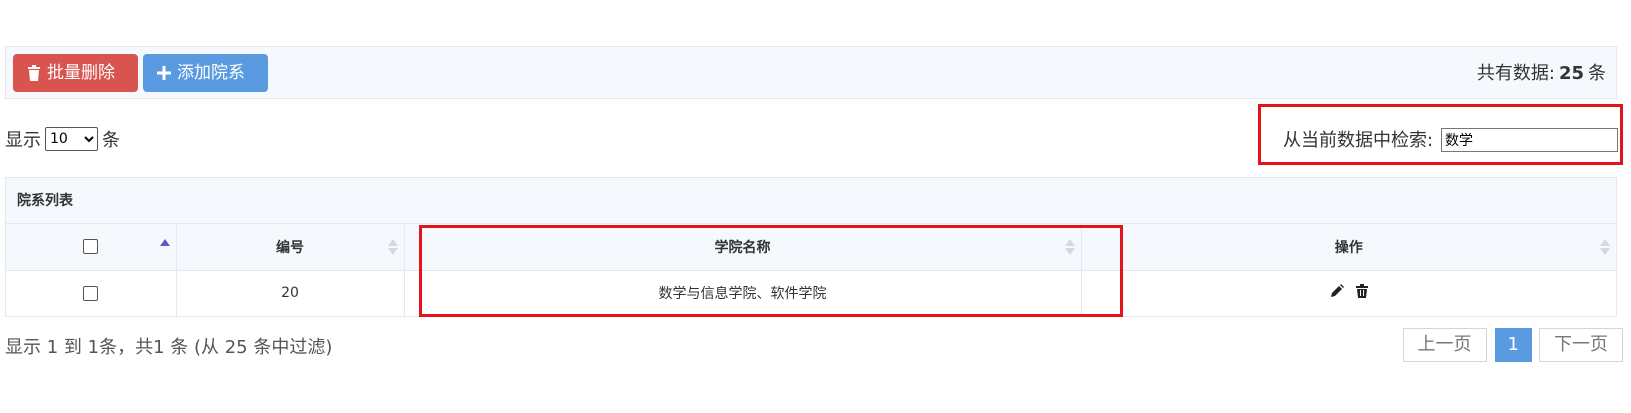 This screenshot has height=413, width=1631. I want to click on column-actions-header: 操作, so click(1348, 247).